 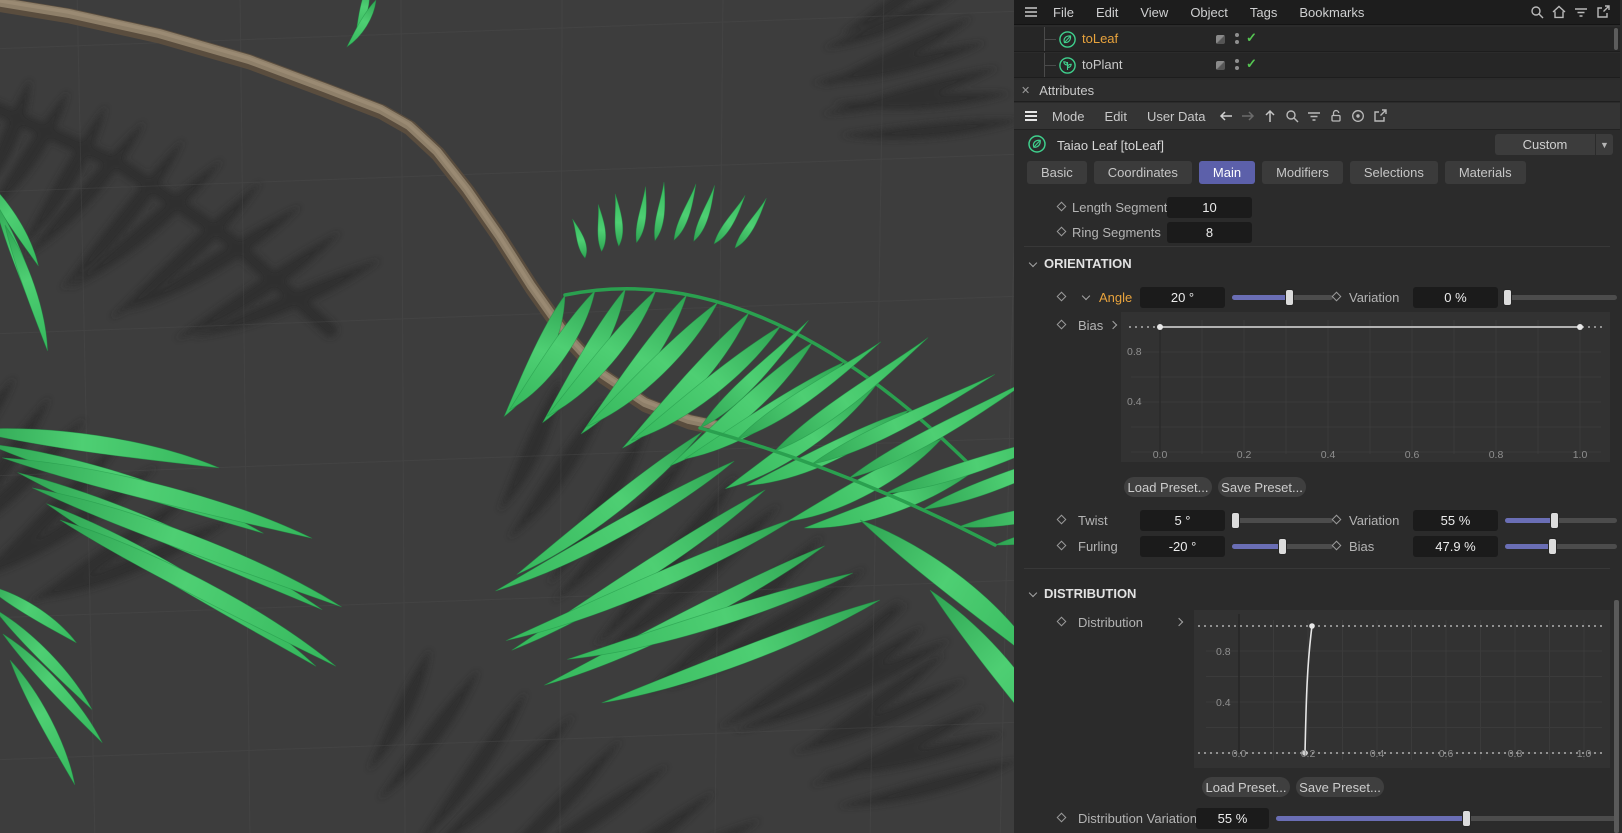 What do you see at coordinates (1209, 207) in the screenshot?
I see `length-segments-field: 10` at bounding box center [1209, 207].